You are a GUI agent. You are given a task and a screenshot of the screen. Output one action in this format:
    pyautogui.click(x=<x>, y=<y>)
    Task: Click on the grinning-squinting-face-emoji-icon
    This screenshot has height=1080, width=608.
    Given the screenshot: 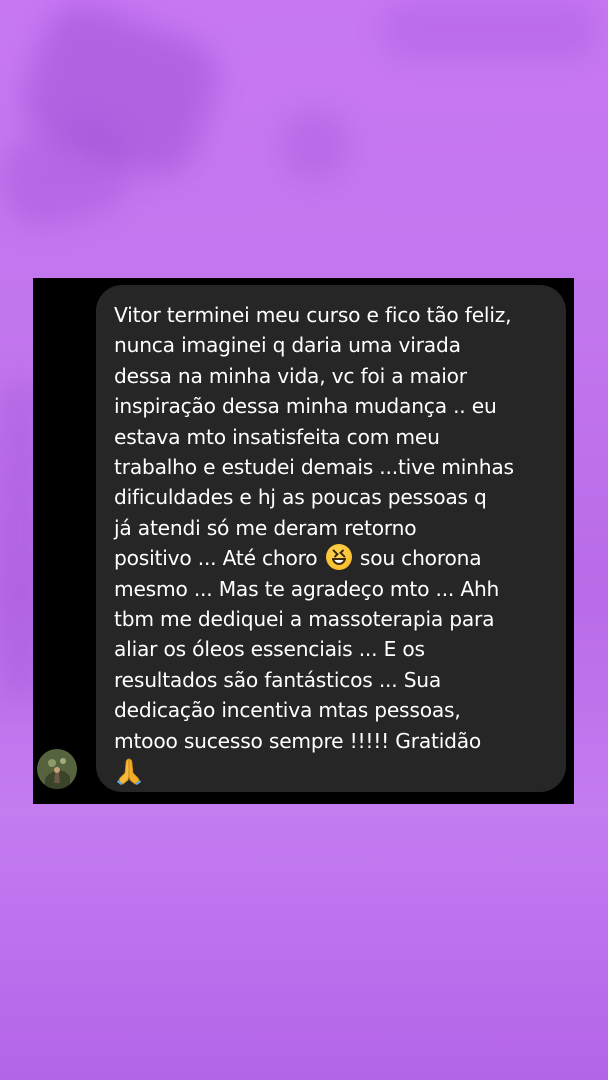 What is the action you would take?
    pyautogui.click(x=338, y=557)
    